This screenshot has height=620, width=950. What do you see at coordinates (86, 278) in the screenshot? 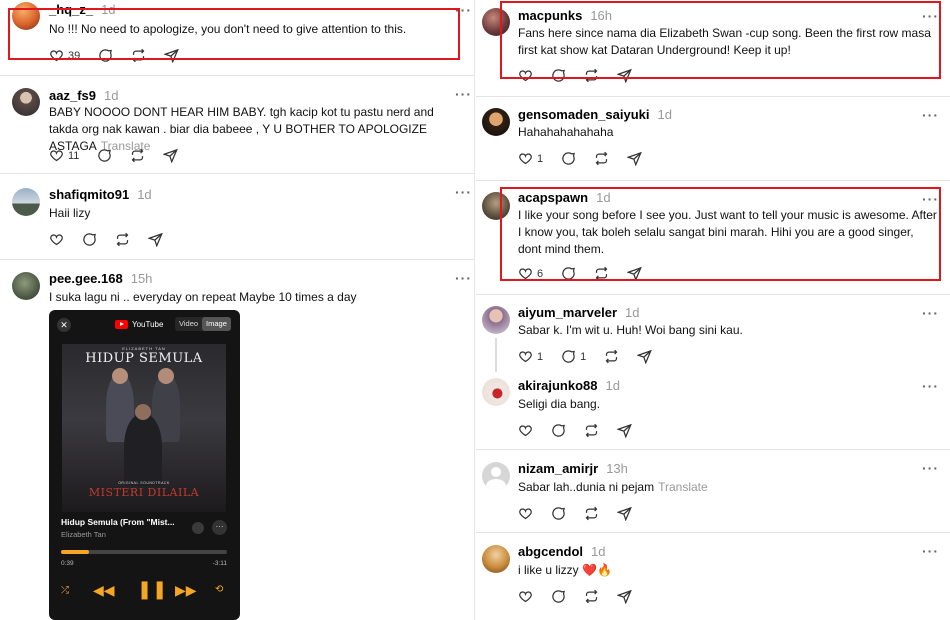
I see `username: pee.gee.168` at bounding box center [86, 278].